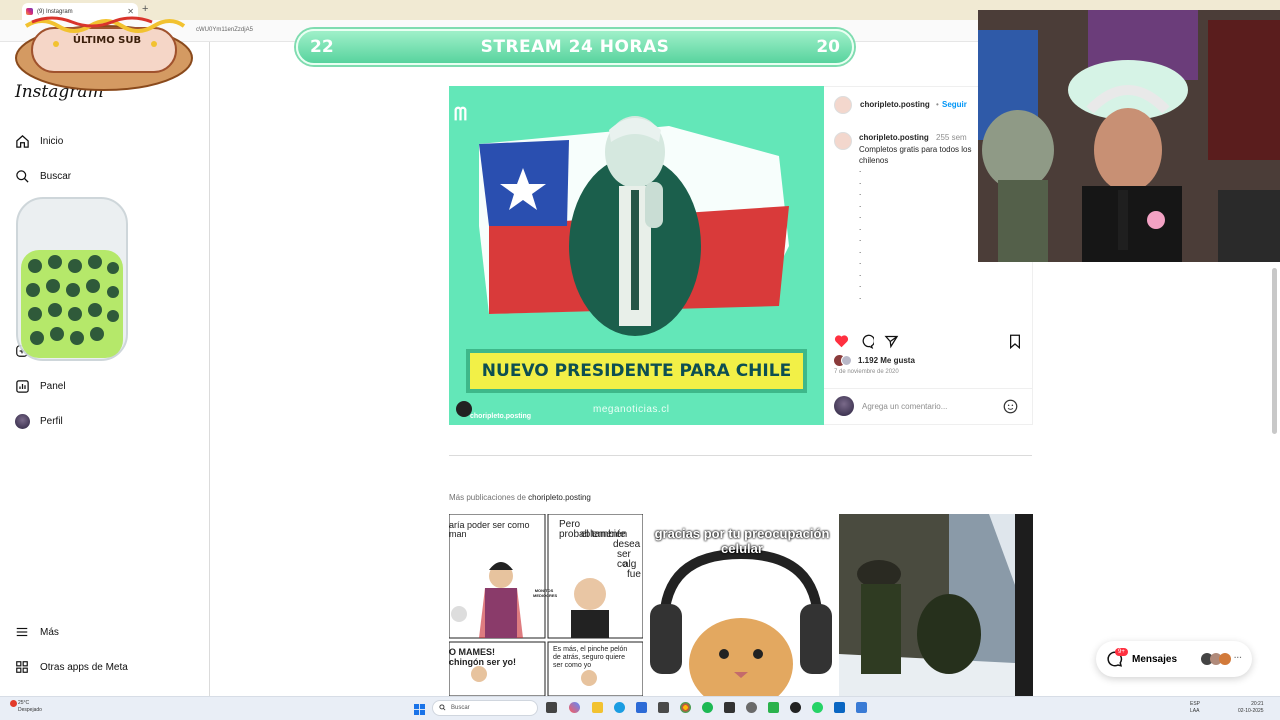 Image resolution: width=1280 pixels, height=720 pixels. I want to click on terminal-icon, so click(729, 707).